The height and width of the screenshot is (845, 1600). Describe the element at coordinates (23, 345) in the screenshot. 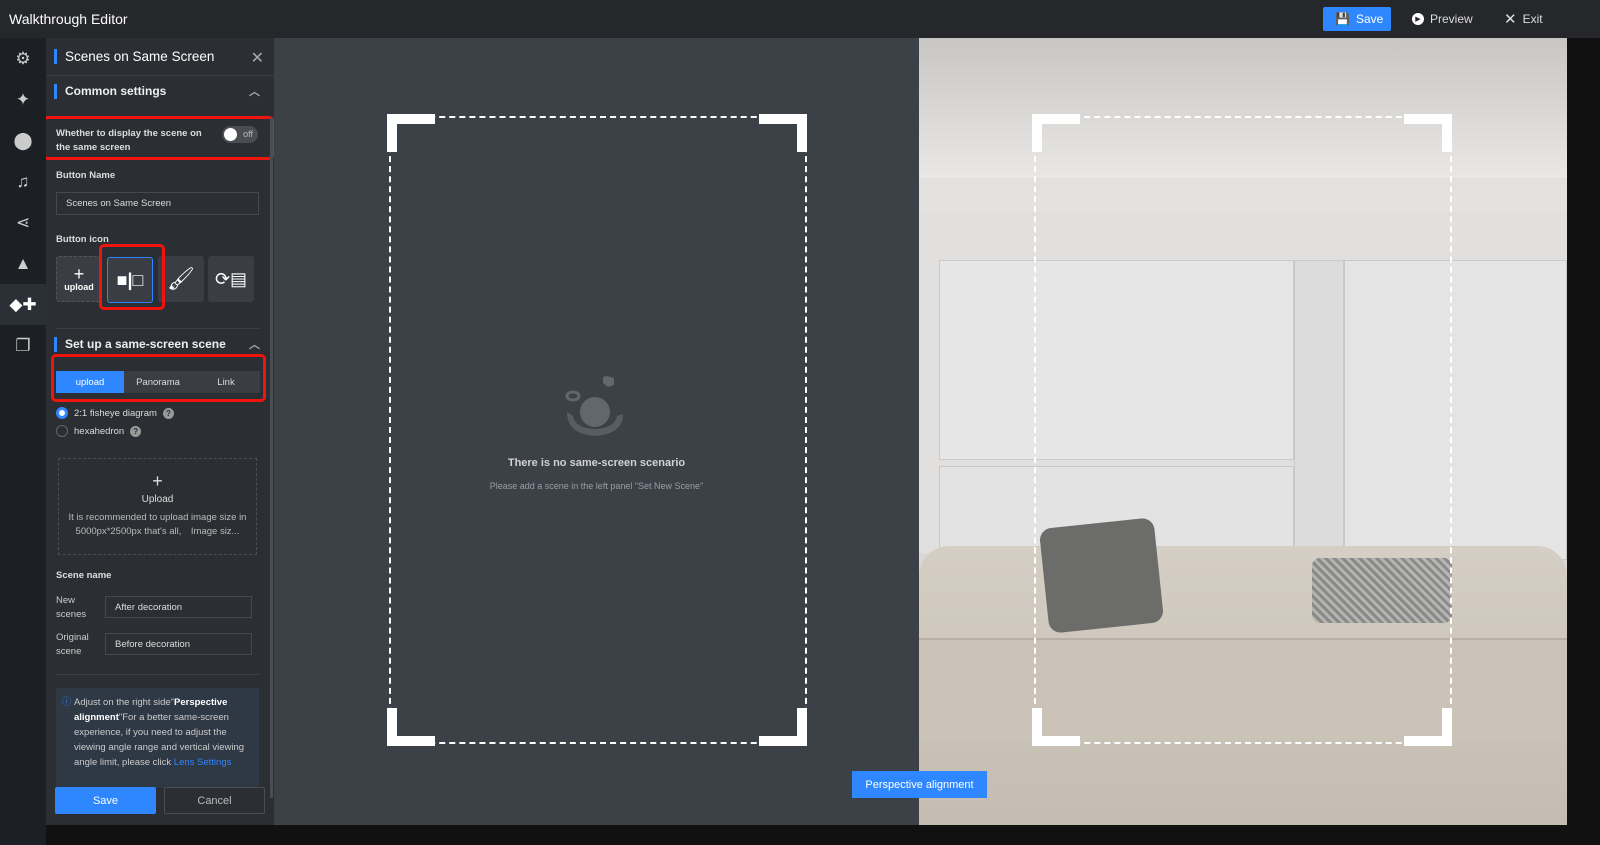

I see `layers-icon: ❐` at that location.